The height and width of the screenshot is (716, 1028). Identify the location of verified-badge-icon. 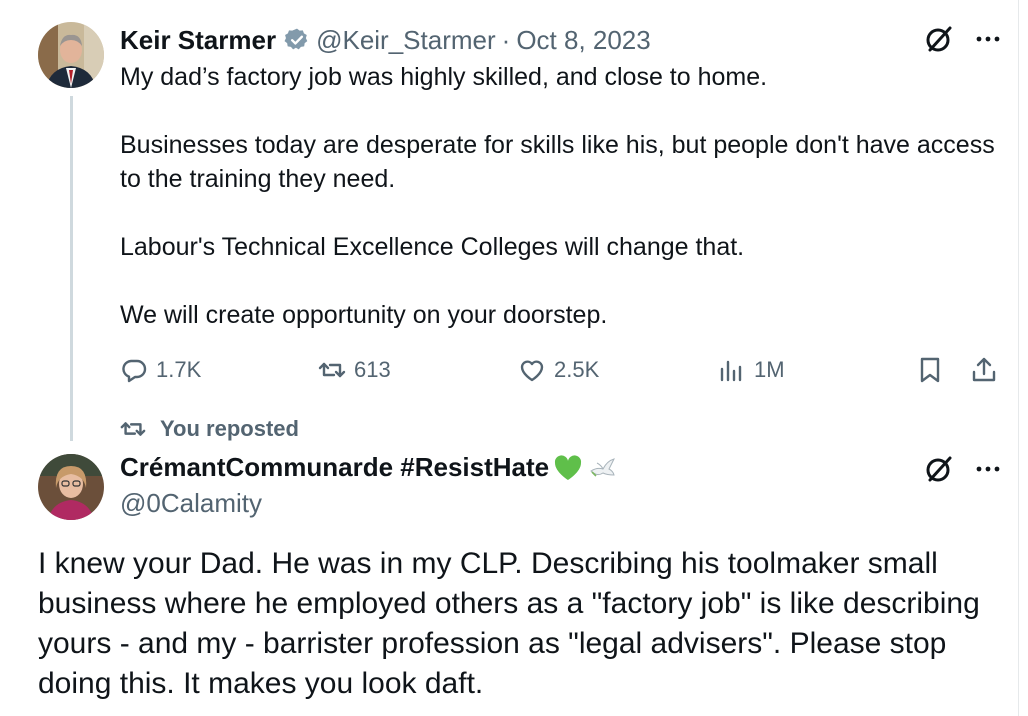
(297, 40).